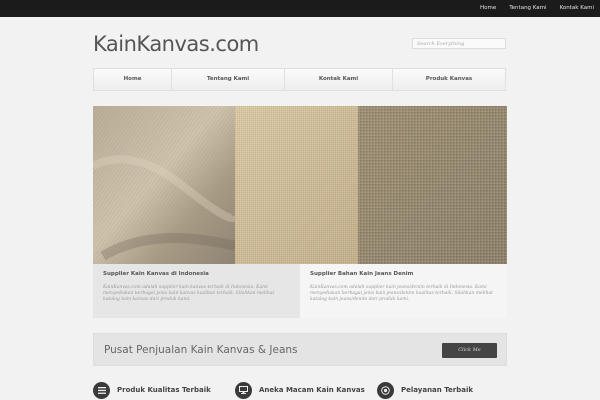 Image resolution: width=600 pixels, height=400 pixels. Describe the element at coordinates (243, 390) in the screenshot. I see `monitor-icon` at that location.